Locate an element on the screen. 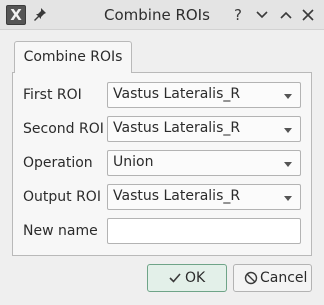 This screenshot has height=305, width=324. first-roi-value: Vastus Lateralis_R is located at coordinates (177, 94).